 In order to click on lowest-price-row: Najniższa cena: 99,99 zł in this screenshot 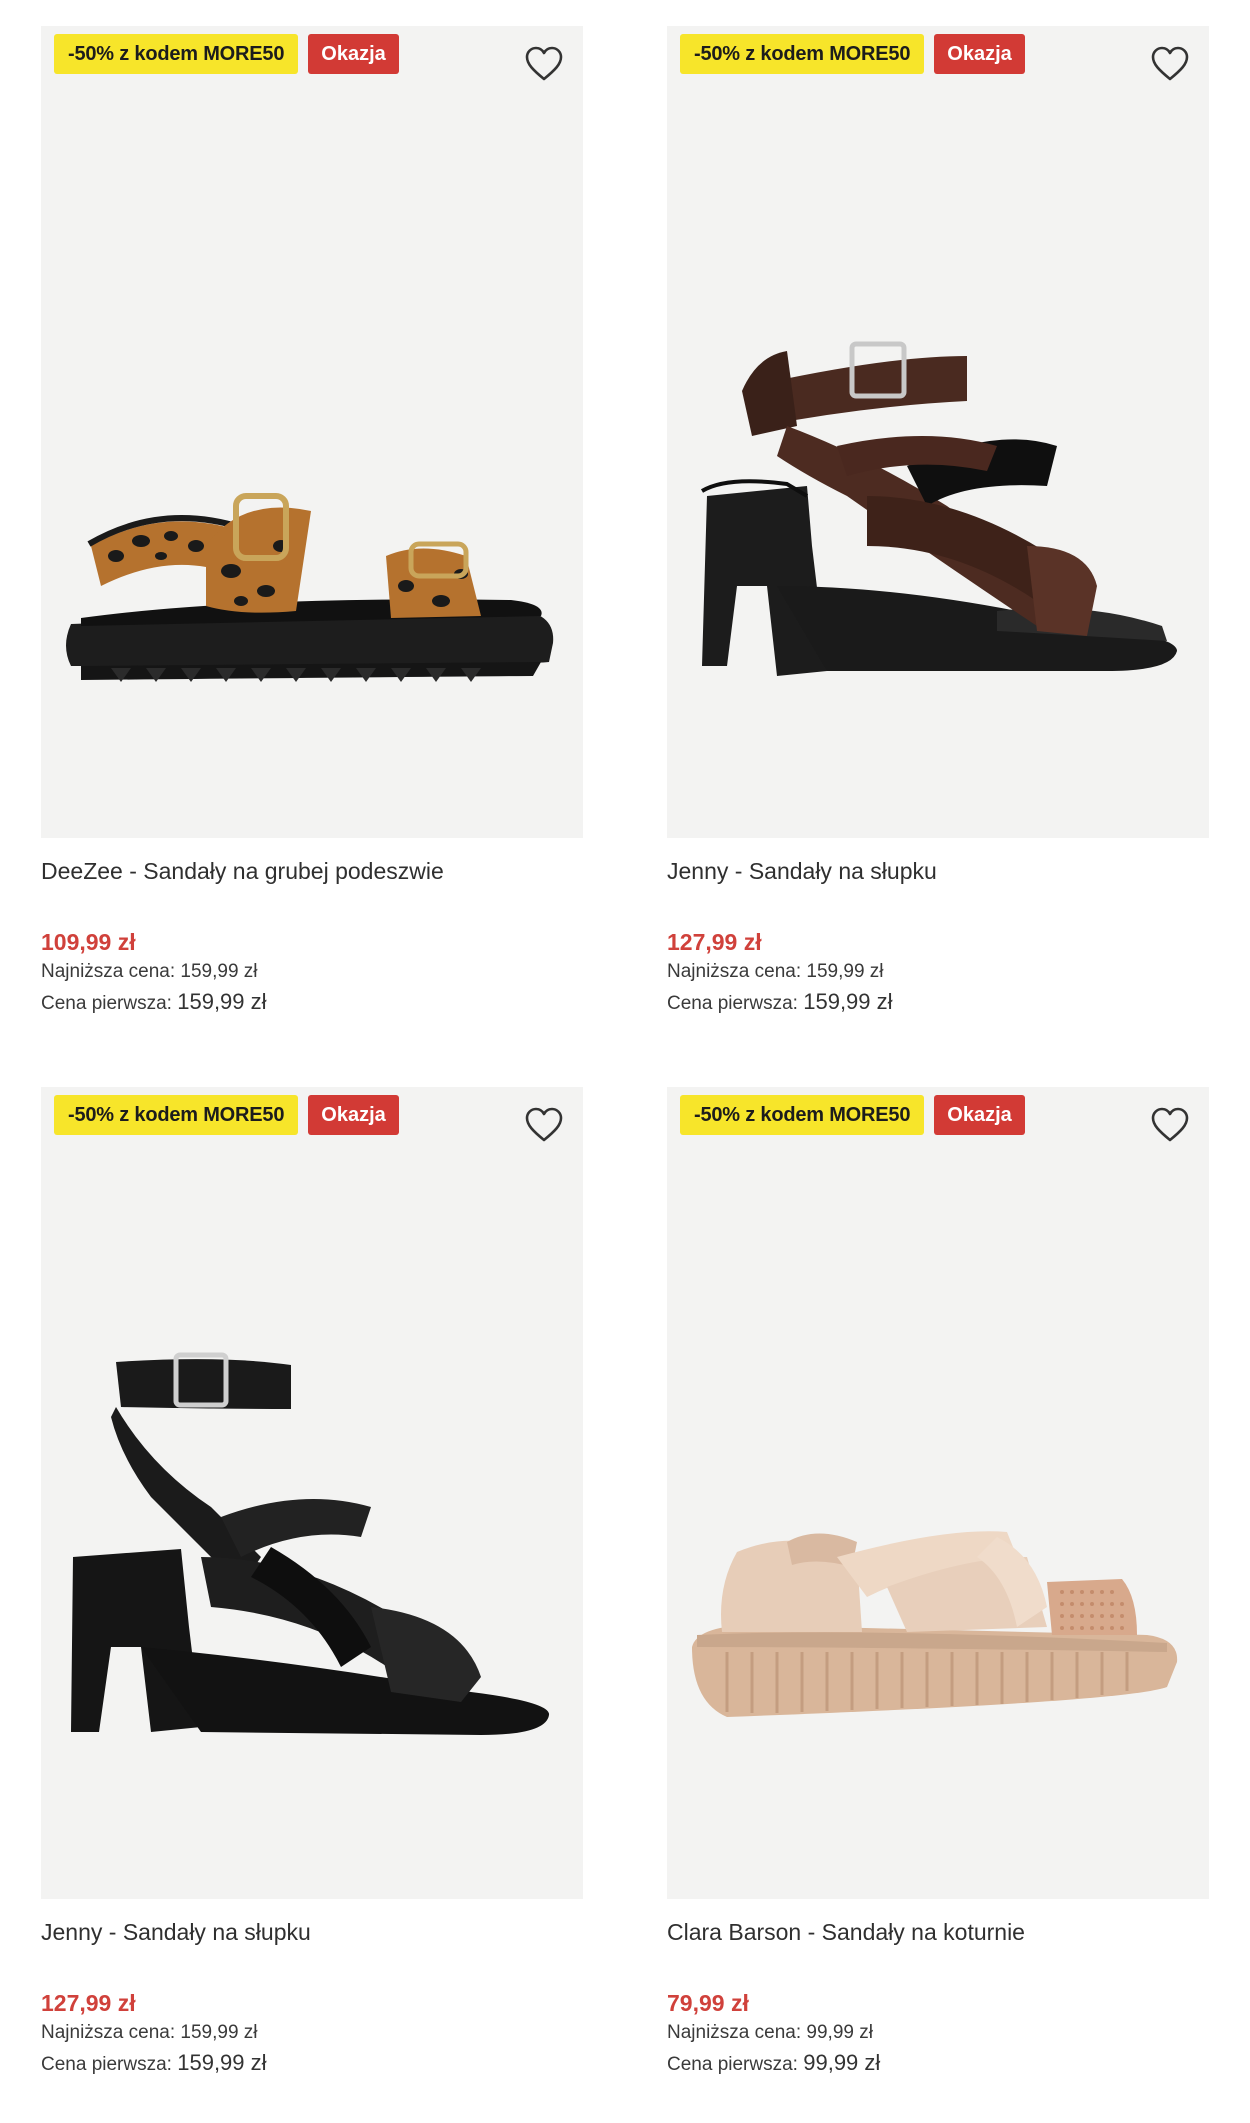, I will do `click(938, 2033)`.